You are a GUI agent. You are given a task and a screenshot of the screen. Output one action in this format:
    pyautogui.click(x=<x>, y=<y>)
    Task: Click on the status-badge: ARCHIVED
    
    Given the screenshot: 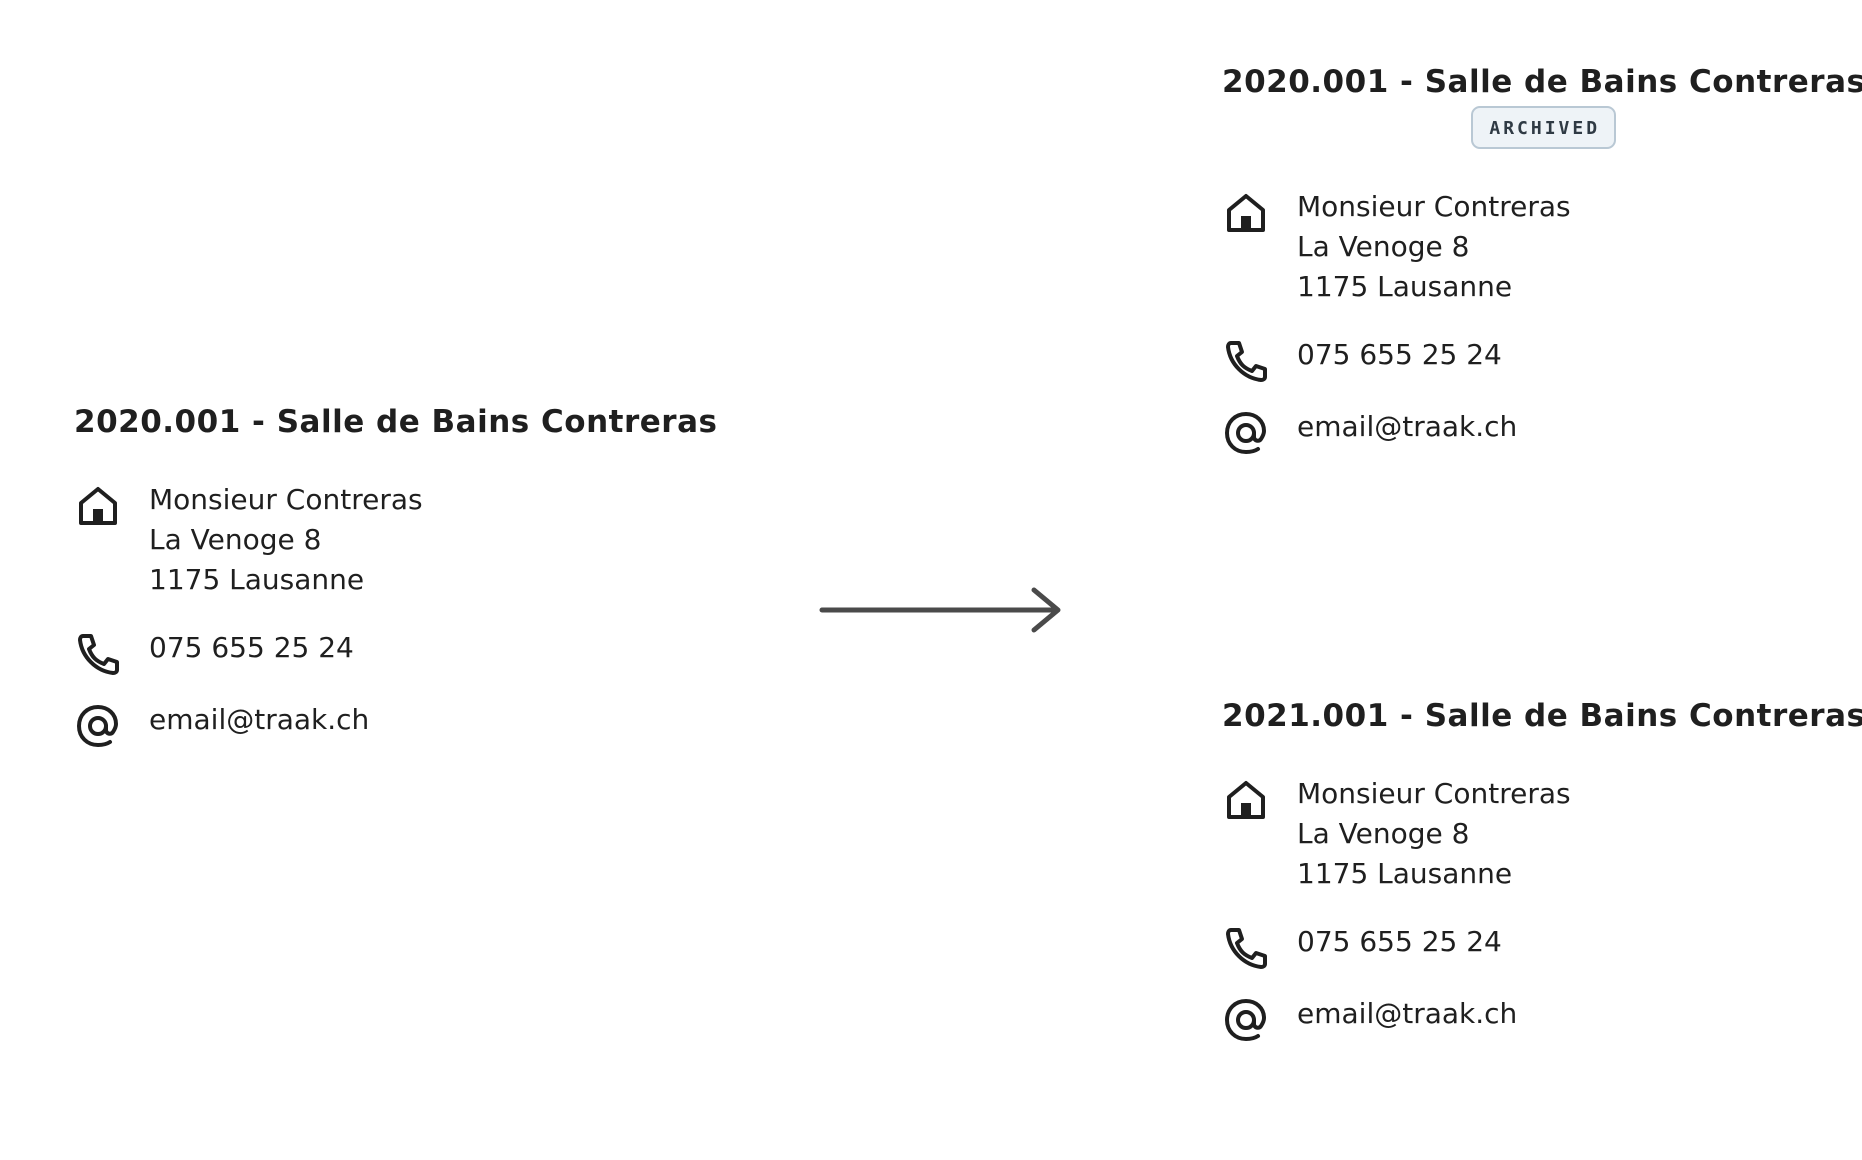 What is the action you would take?
    pyautogui.click(x=1544, y=127)
    